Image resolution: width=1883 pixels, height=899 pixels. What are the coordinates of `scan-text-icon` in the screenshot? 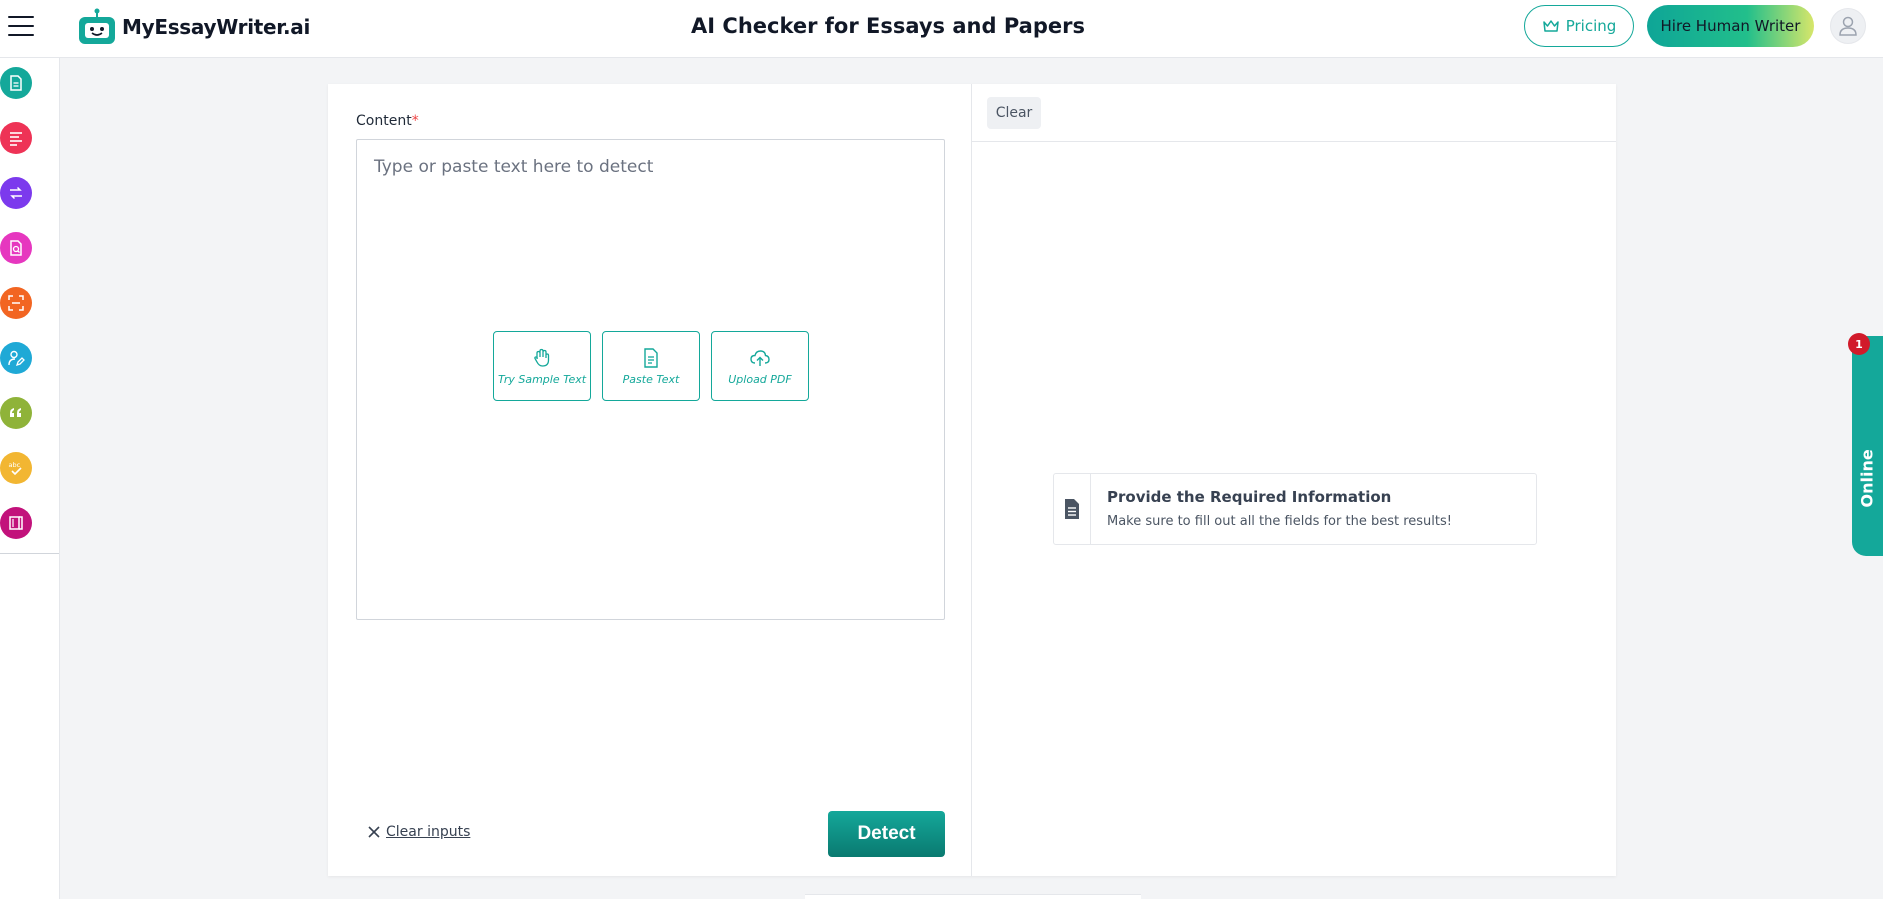 It's located at (16, 303).